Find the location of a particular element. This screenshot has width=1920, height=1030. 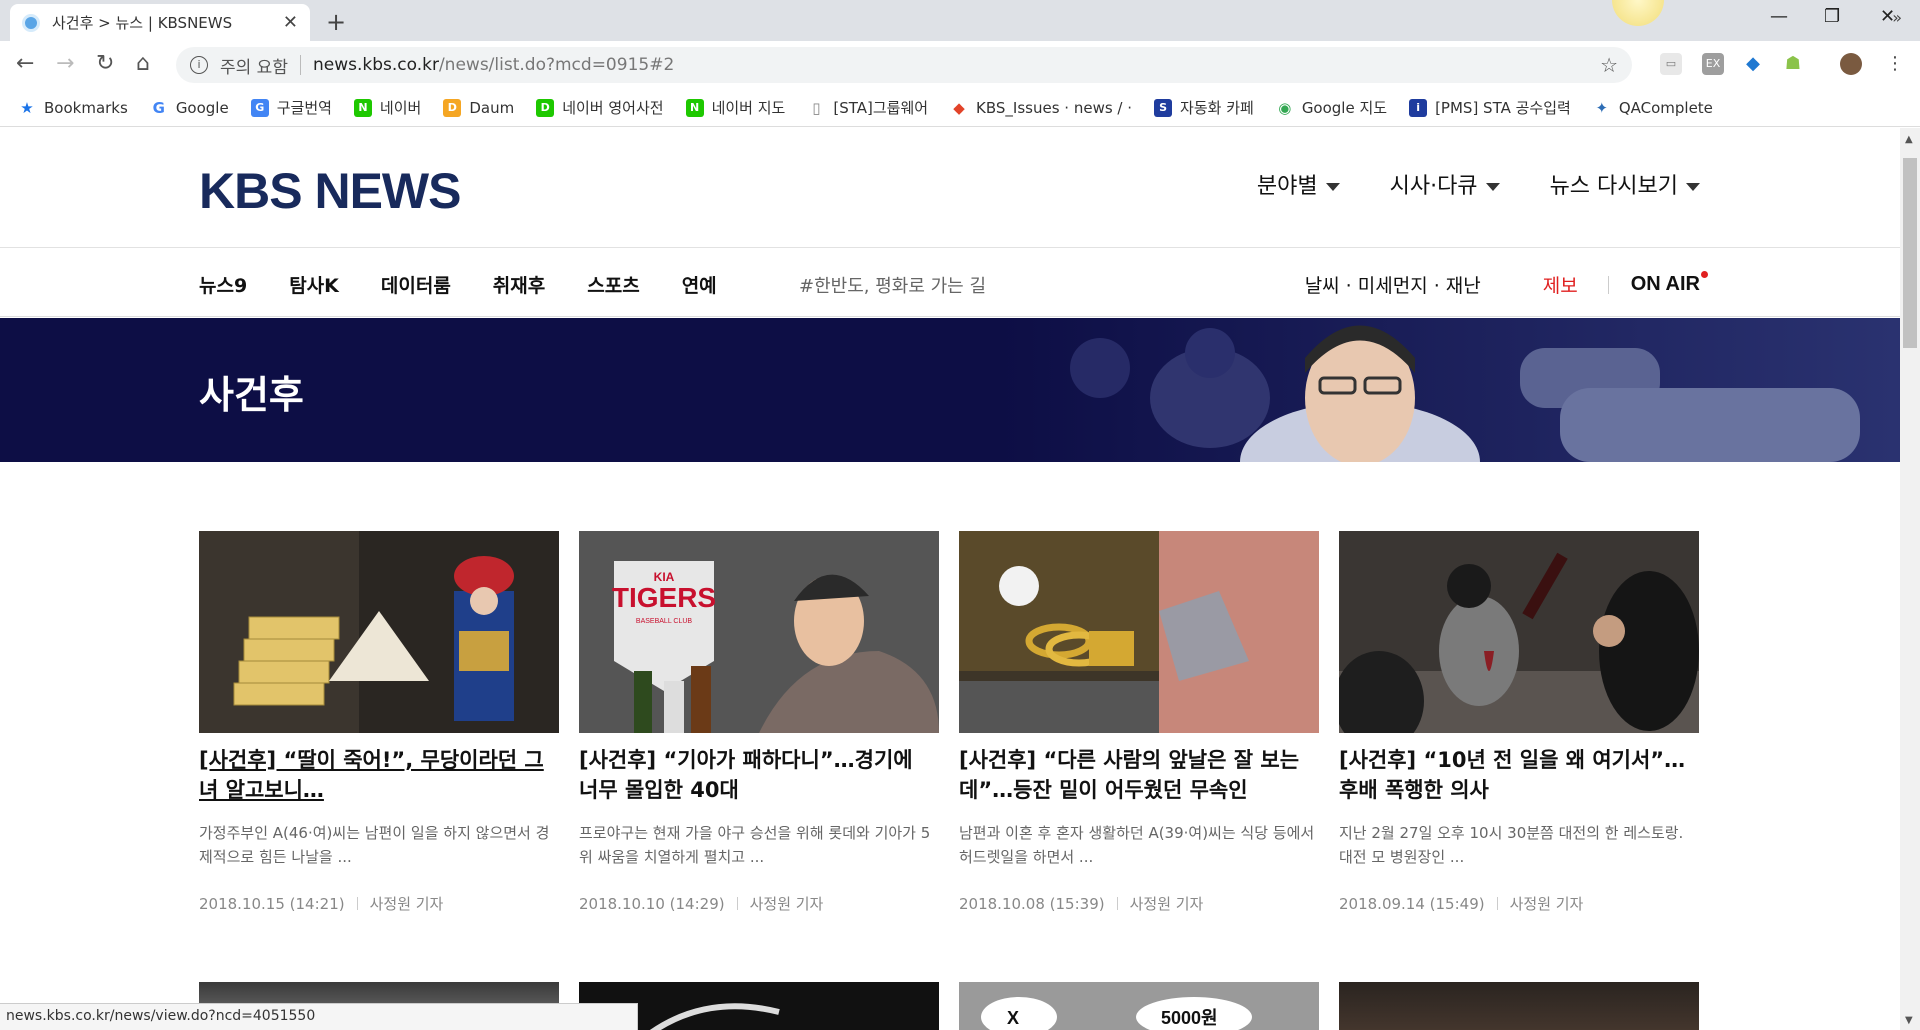

avatar is located at coordinates (1851, 64).